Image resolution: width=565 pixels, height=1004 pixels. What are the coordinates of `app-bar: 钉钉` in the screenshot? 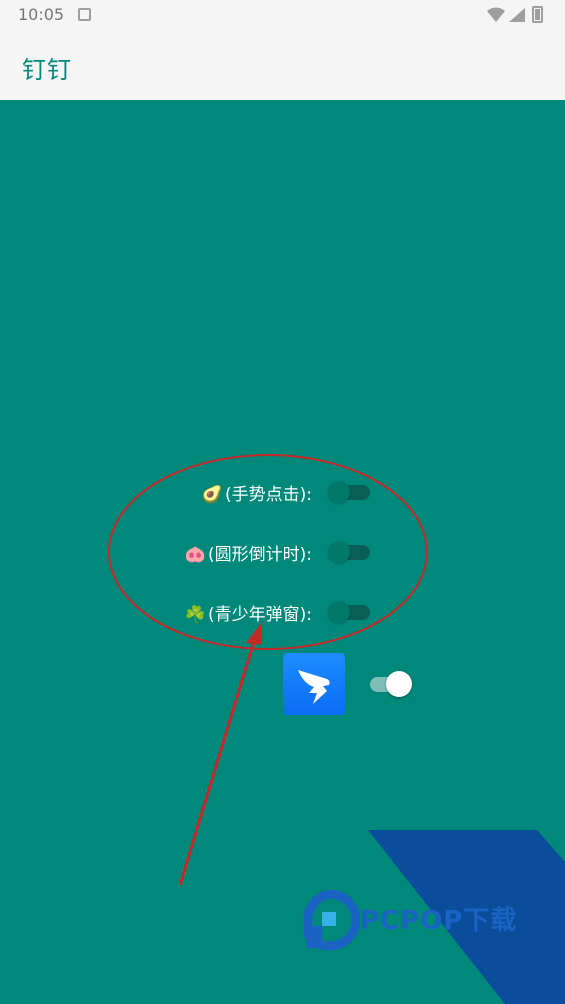 It's located at (282, 65).